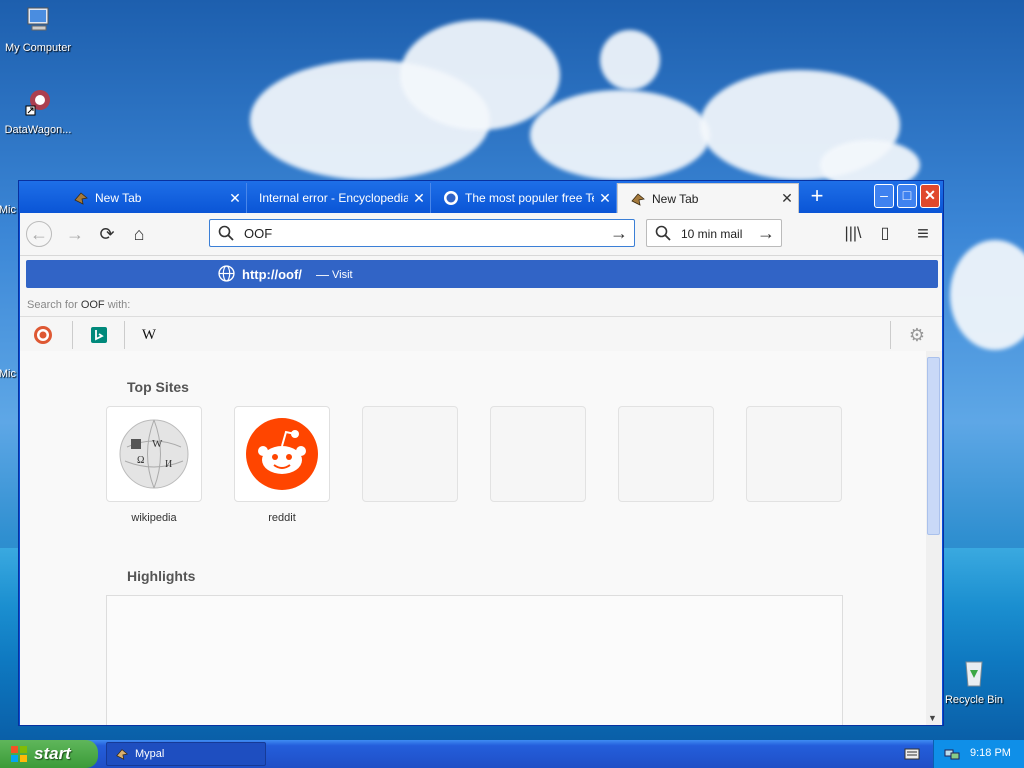 This screenshot has height=768, width=1024. I want to click on url-bar: →, so click(422, 233).